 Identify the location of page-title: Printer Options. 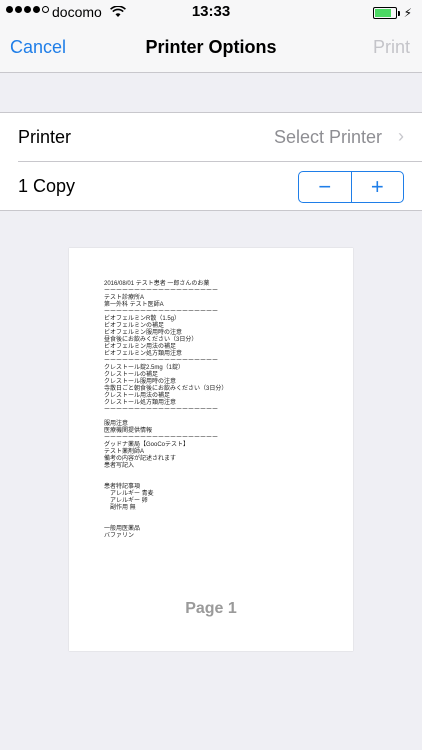
(211, 47).